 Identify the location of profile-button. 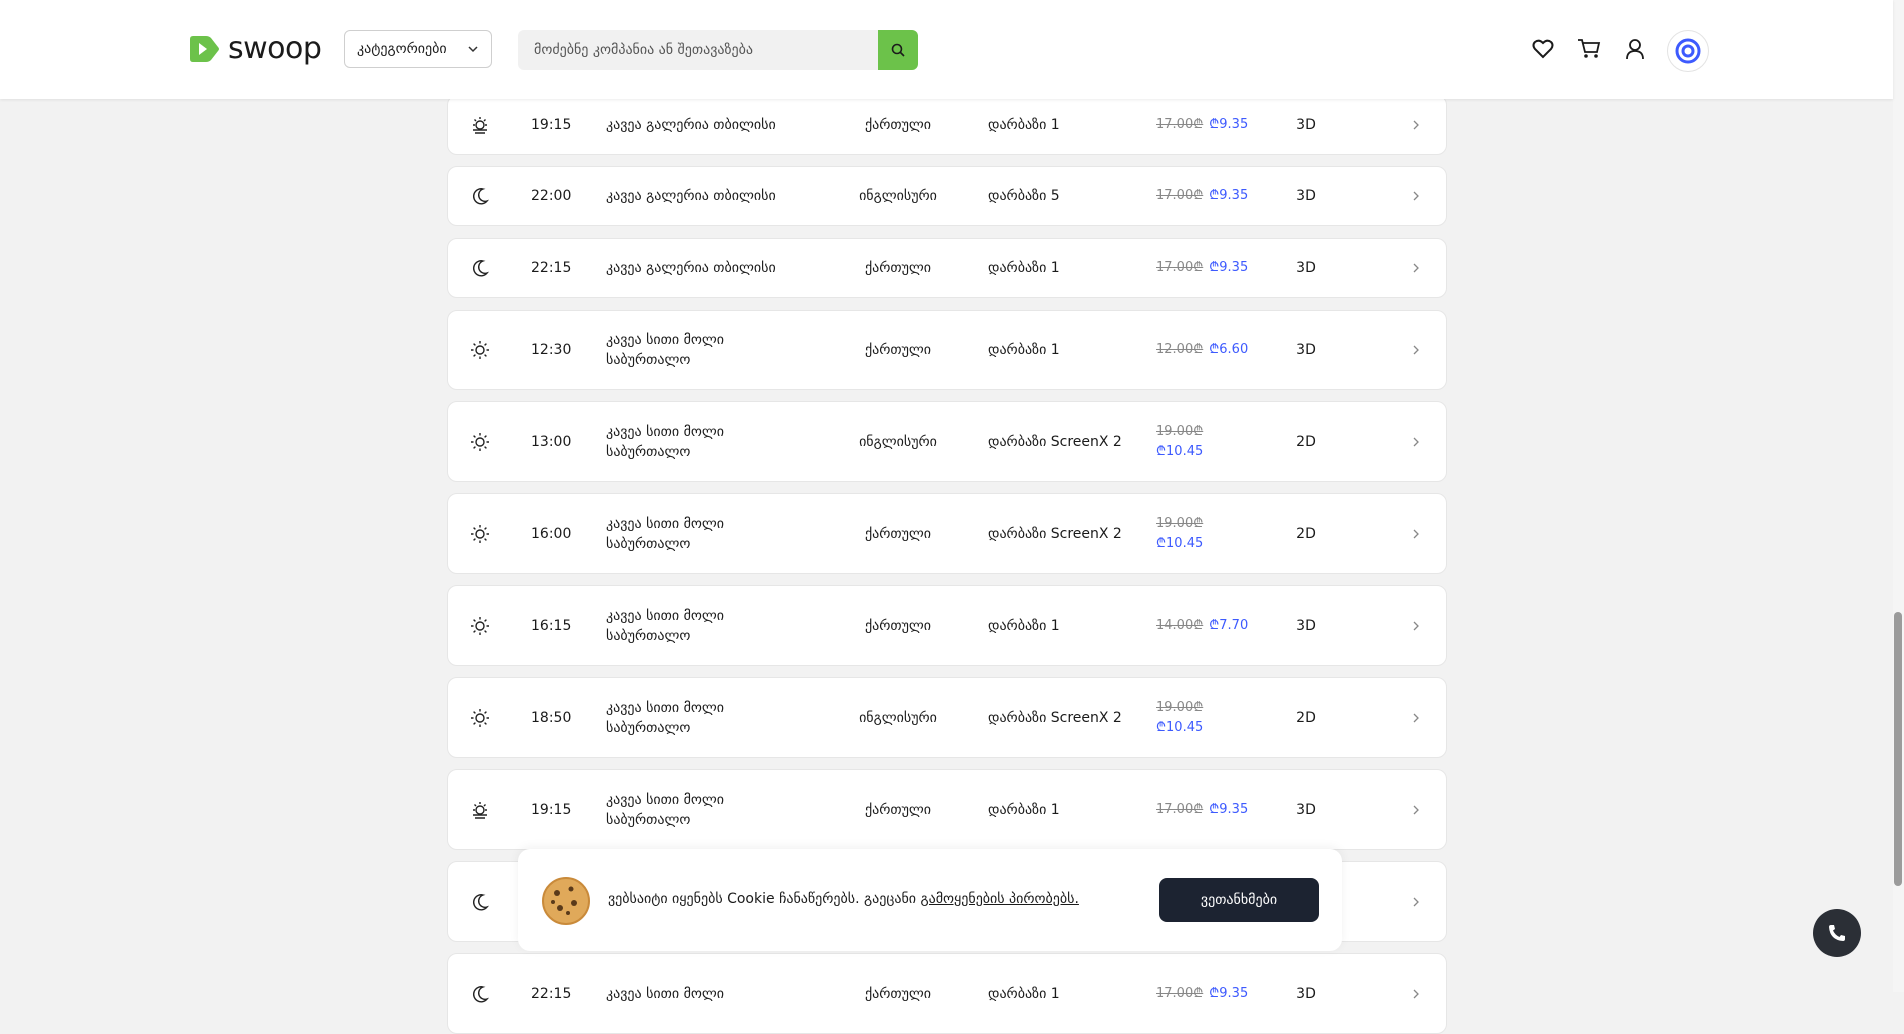
(1635, 49).